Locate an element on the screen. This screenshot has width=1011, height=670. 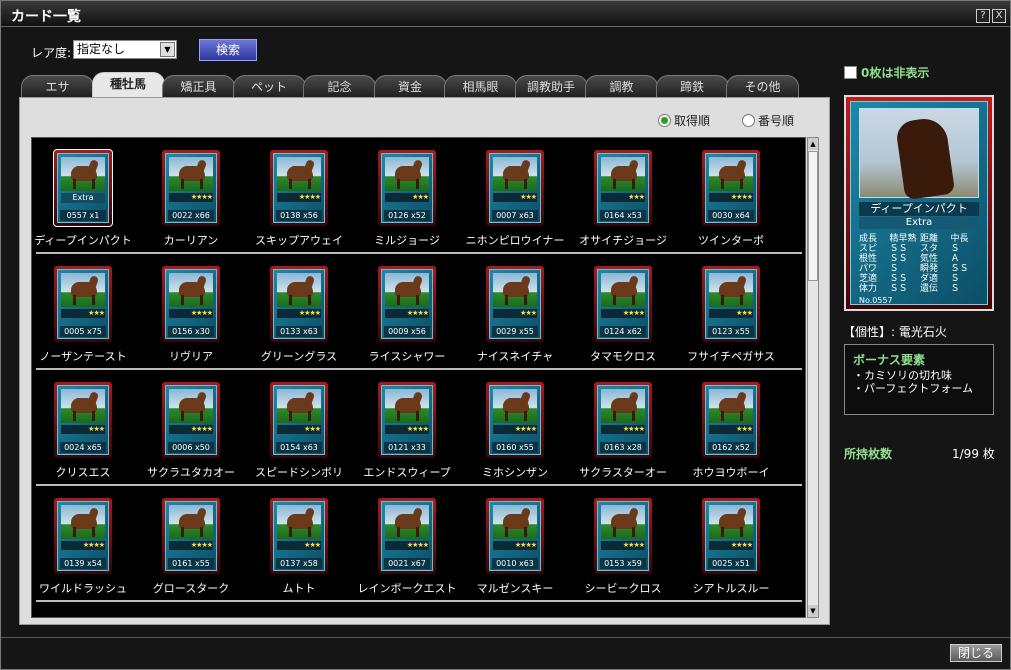
card-name: レインボークエスト is located at coordinates (407, 588).